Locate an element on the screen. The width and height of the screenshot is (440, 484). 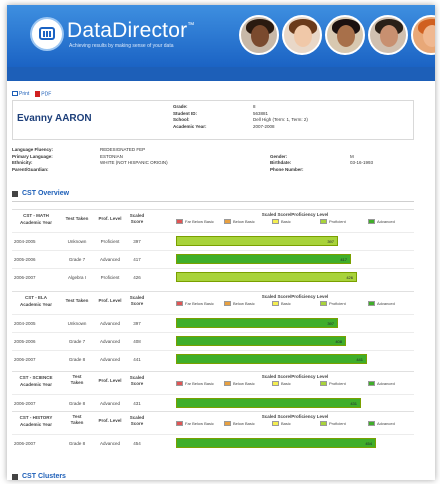
table-row: 2004-2005 Unknown Advanced 397 397 is located at coordinates (213, 323).